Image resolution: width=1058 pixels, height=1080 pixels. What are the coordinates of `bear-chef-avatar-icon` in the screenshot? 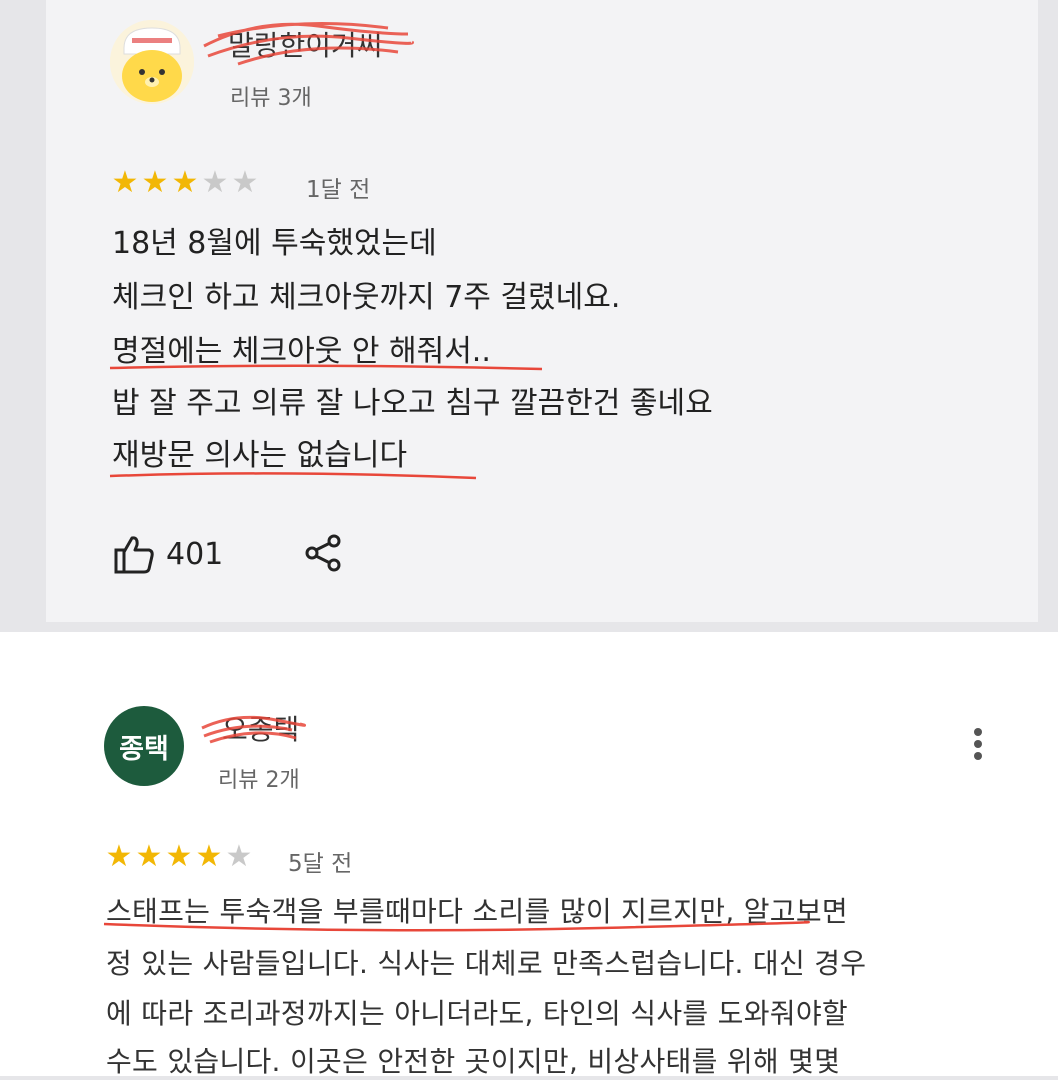 It's located at (152, 62).